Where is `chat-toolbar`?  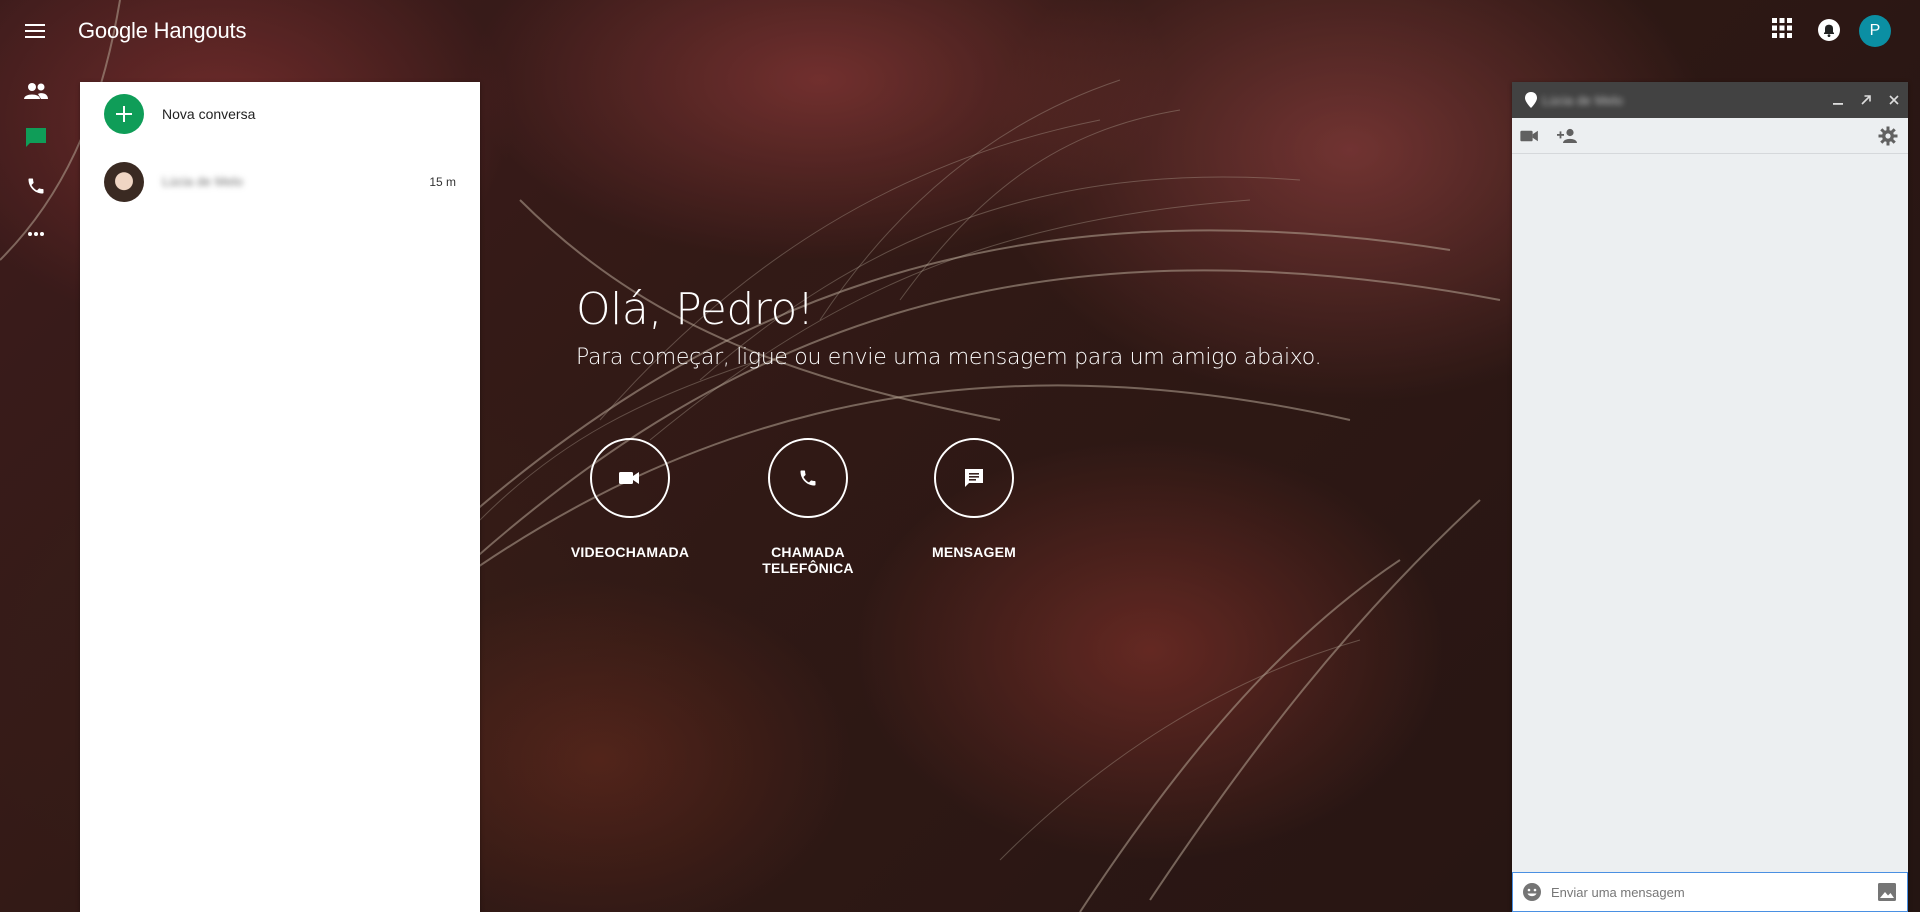 chat-toolbar is located at coordinates (1710, 136).